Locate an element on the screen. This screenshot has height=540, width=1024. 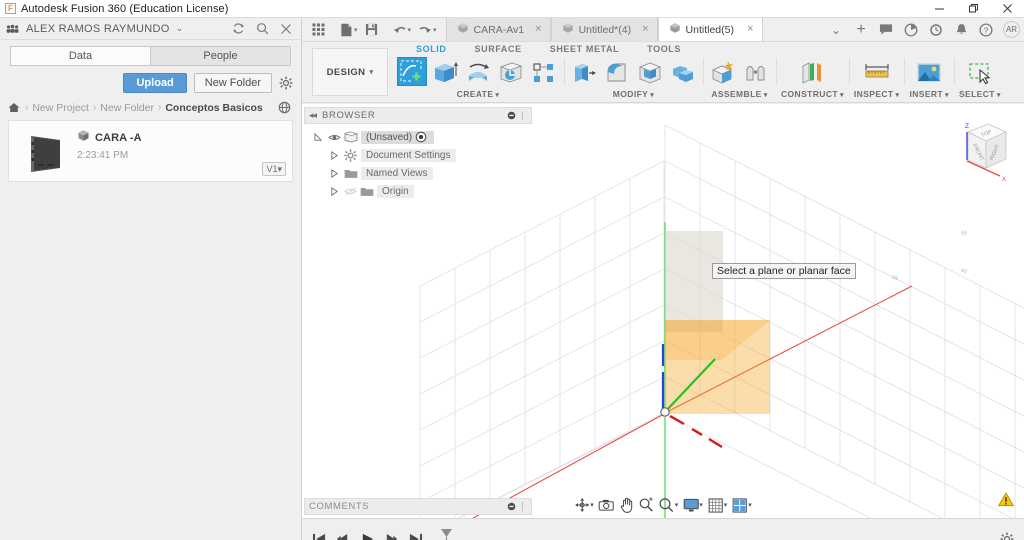
workspace-switcher: DESIGN ▾ is located at coordinates (350, 72).